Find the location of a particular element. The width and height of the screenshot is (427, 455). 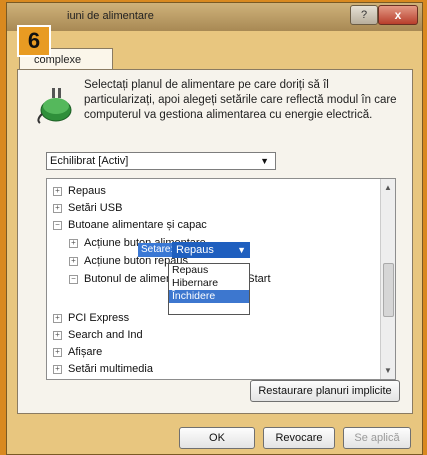

tree-item-power-buttons: − Butoane alimentare și capac is located at coordinates (130, 225).